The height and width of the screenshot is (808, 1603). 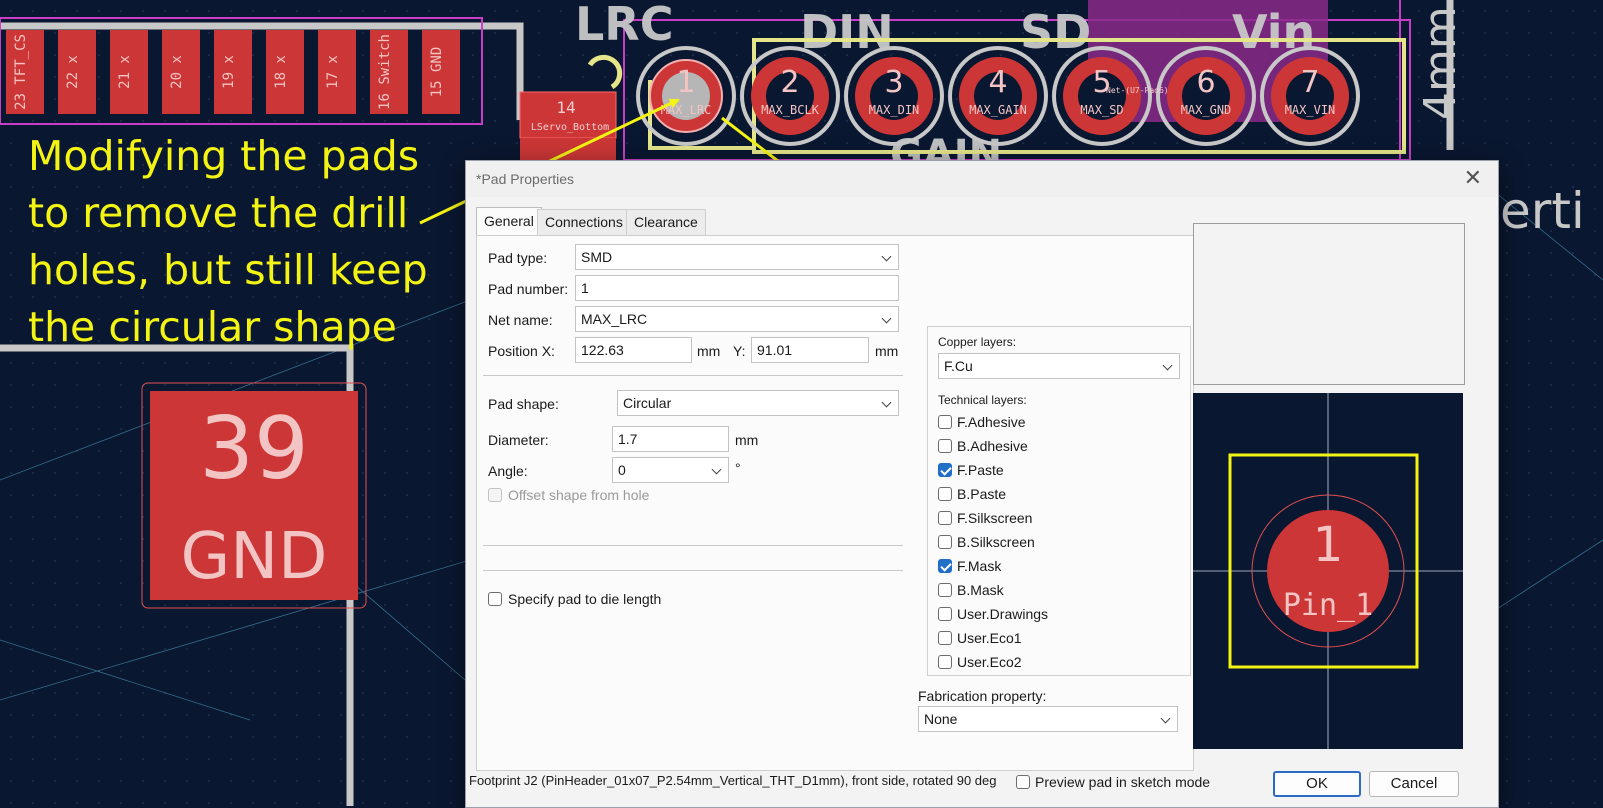 What do you see at coordinates (518, 258) in the screenshot?
I see `pad-type-label: Pad type:` at bounding box center [518, 258].